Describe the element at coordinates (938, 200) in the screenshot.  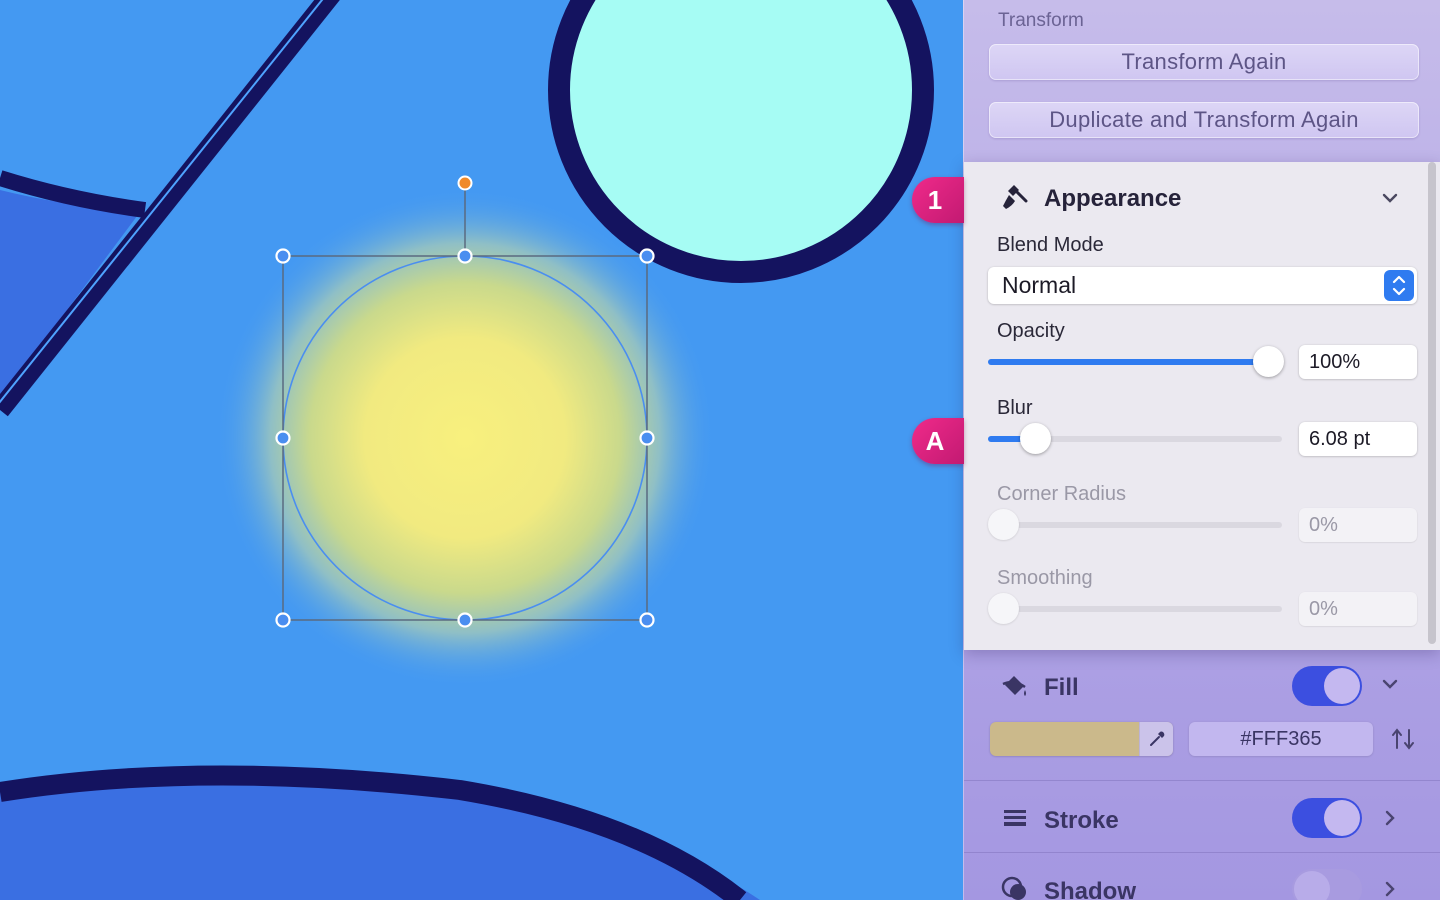
I see `annotation-badge-1: 1` at that location.